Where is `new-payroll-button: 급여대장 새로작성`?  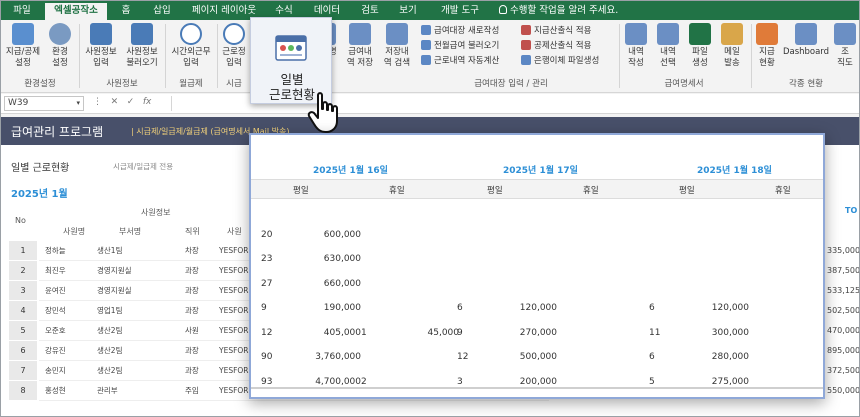
new-payroll-button: 급여대장 새로작성 is located at coordinates (460, 31).